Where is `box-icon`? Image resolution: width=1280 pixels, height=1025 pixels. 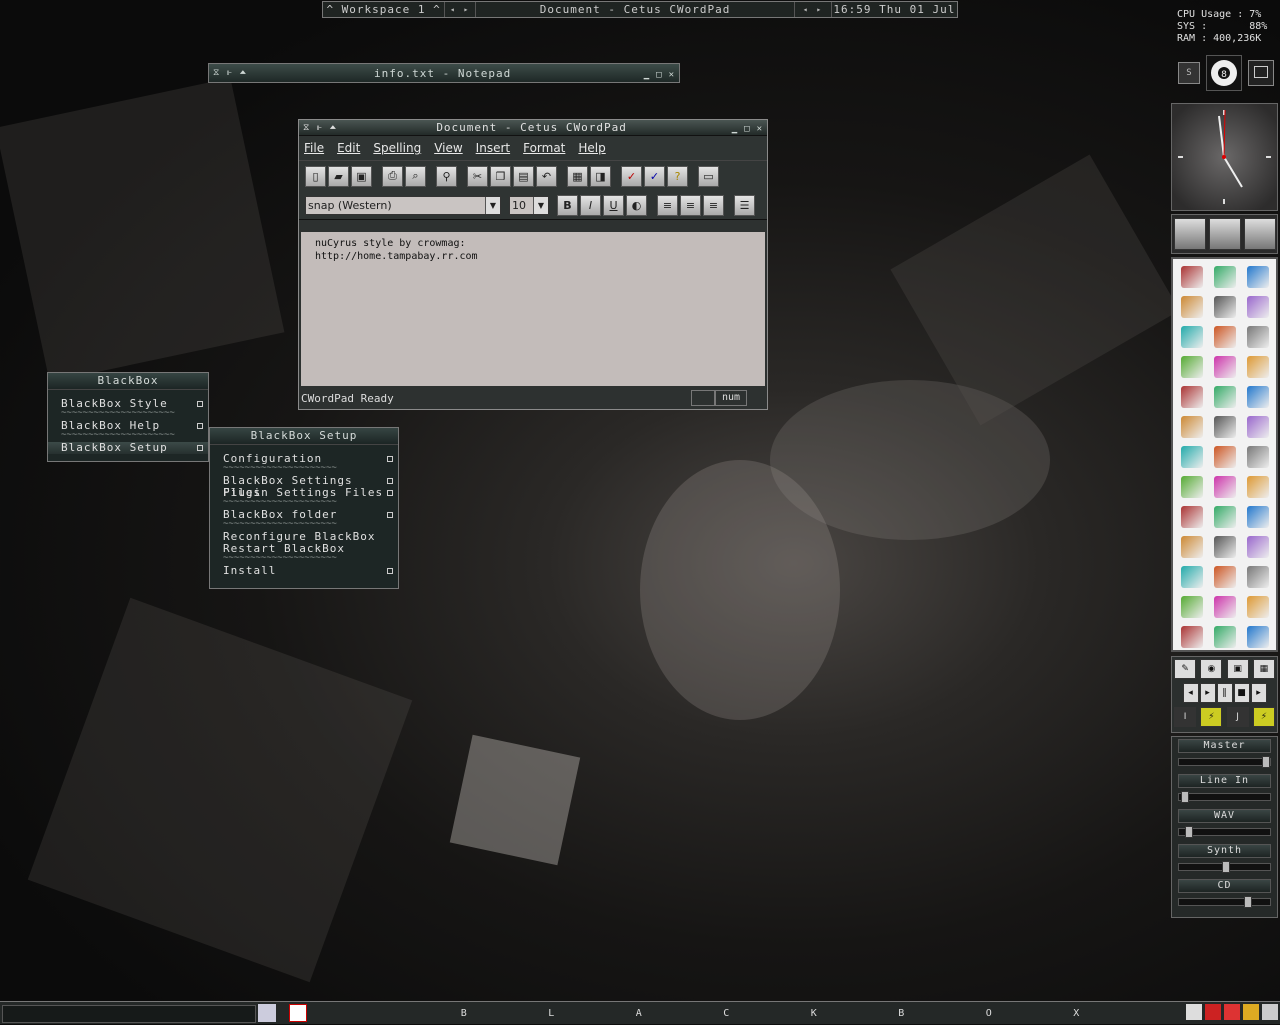 box-icon is located at coordinates (1191, 487).